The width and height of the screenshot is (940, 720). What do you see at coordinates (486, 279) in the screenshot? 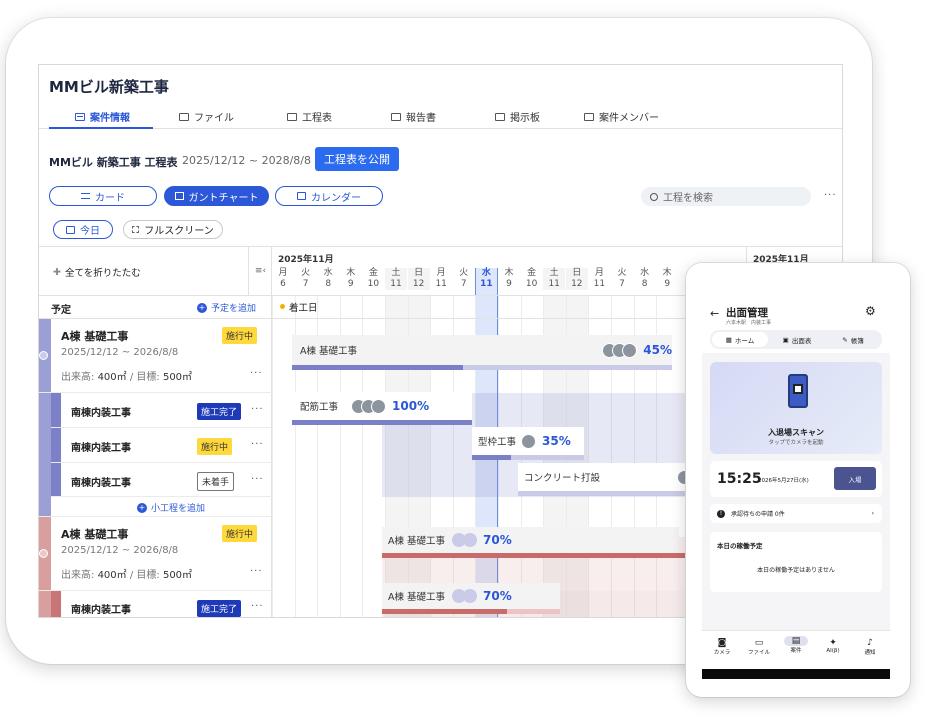
I see `day-header: 水 11` at bounding box center [486, 279].